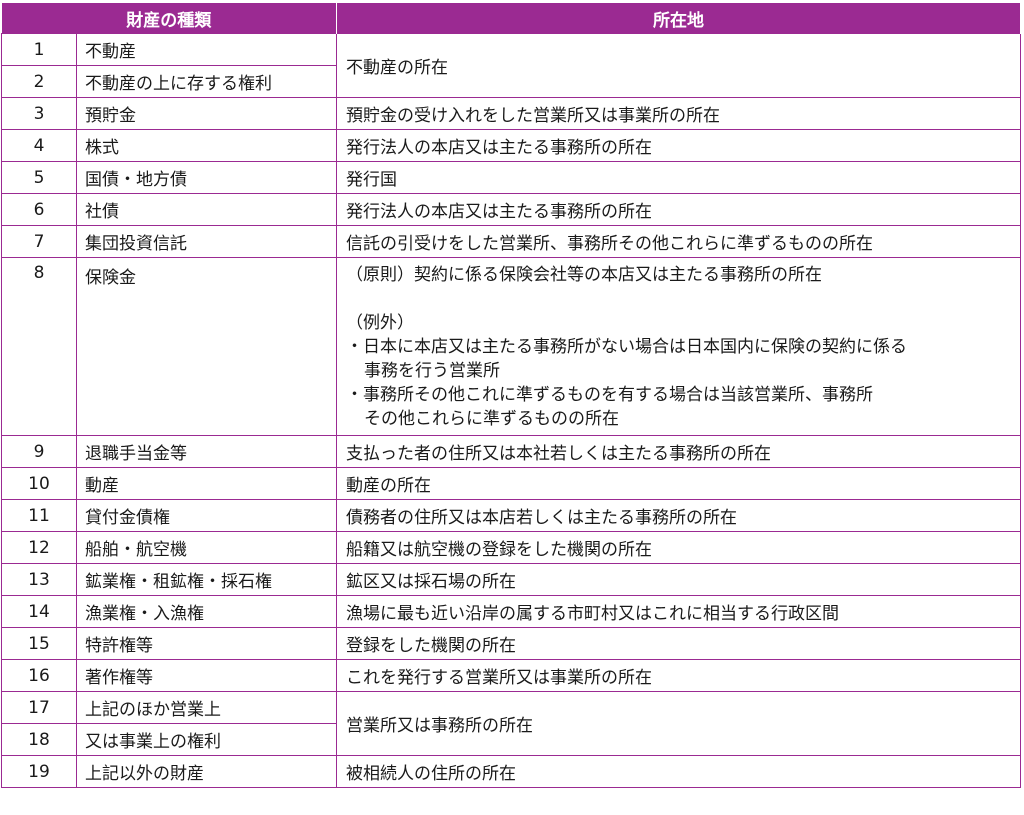  I want to click on row-number: 13, so click(39, 579).